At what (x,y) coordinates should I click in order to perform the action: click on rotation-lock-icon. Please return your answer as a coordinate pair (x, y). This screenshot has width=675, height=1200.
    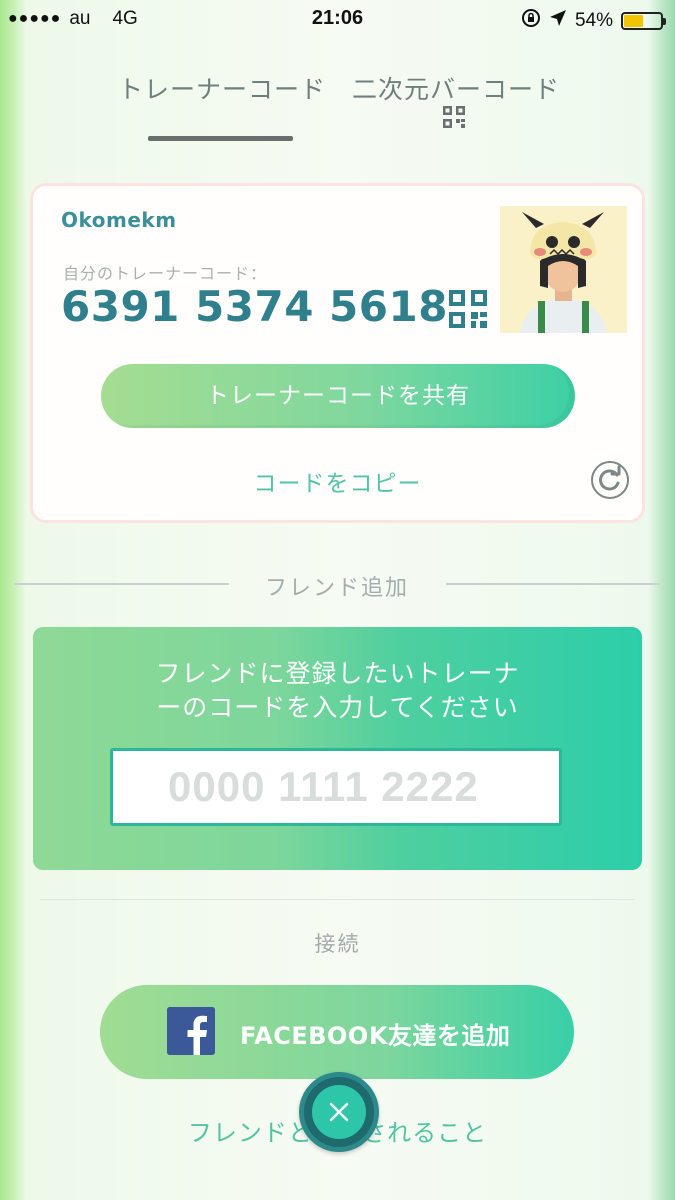
    Looking at the image, I should click on (531, 21).